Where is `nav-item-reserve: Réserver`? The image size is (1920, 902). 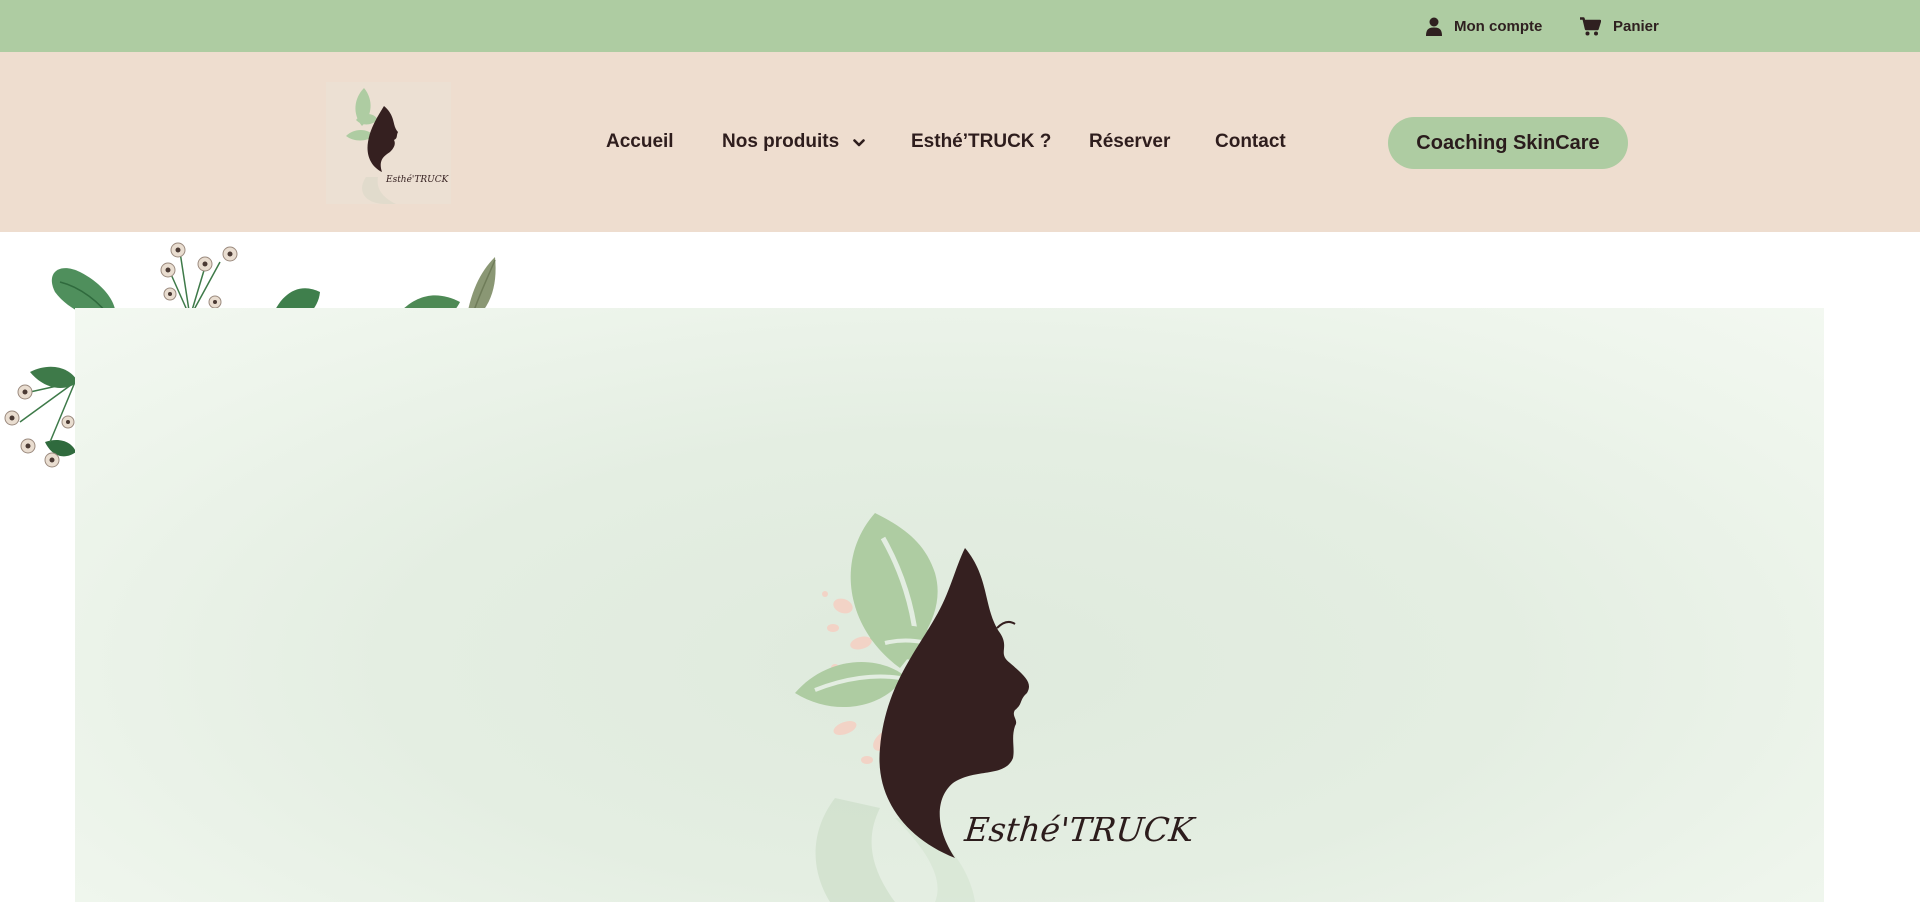 nav-item-reserve: Réserver is located at coordinates (1129, 142).